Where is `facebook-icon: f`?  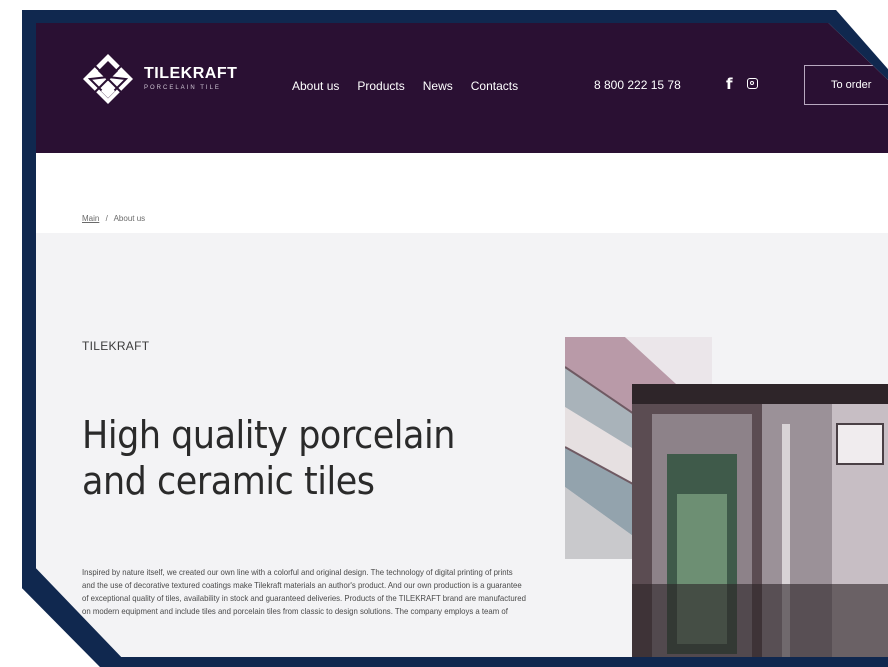
facebook-icon: f is located at coordinates (729, 84).